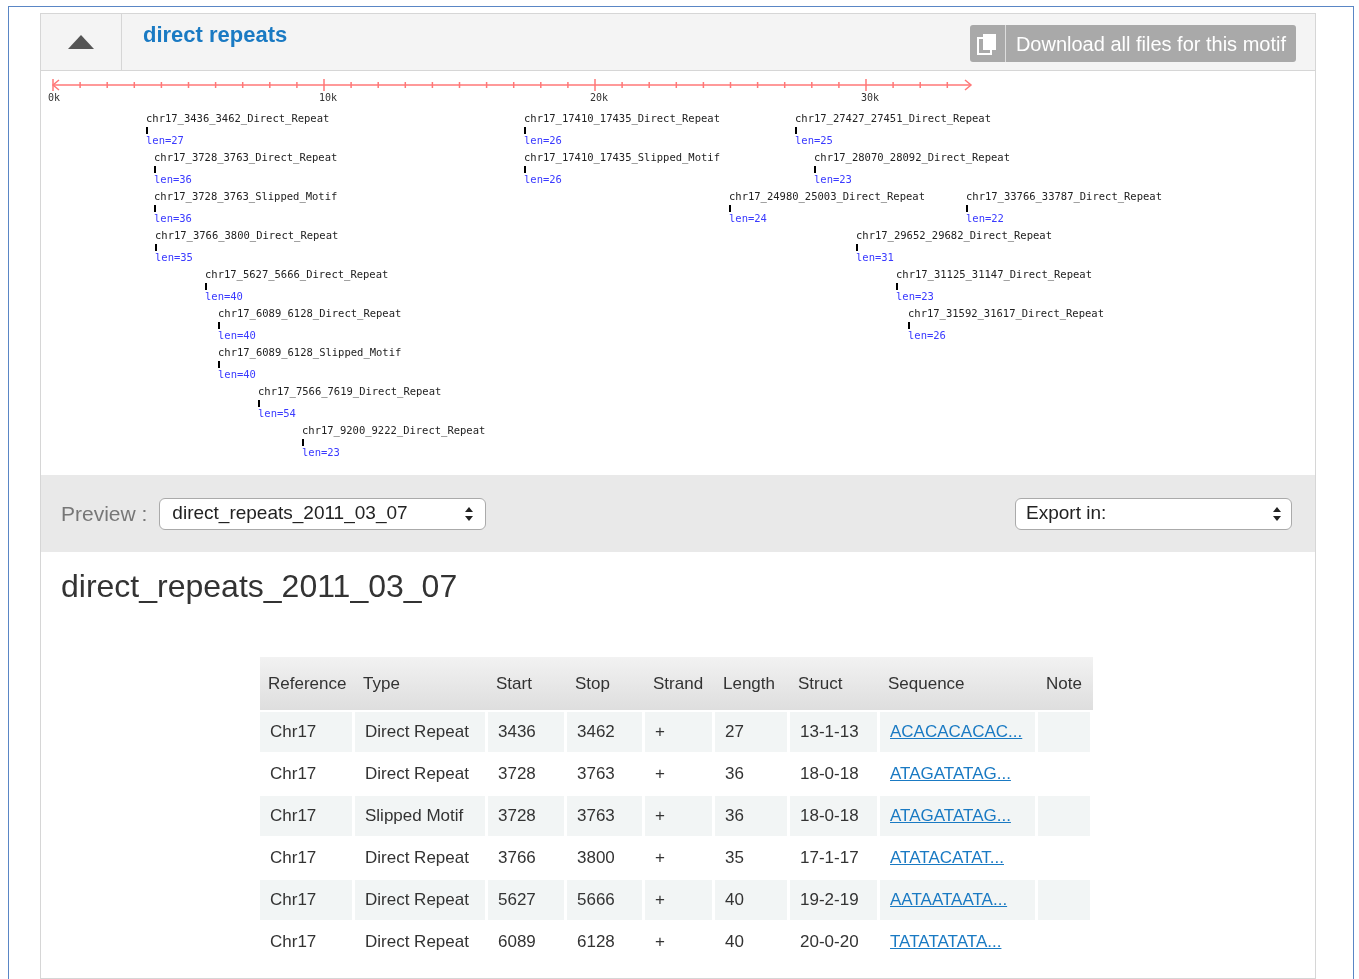 The height and width of the screenshot is (979, 1359). Describe the element at coordinates (1064, 196) in the screenshot. I see `feature-label: chr17_33766_33787_Direct_Repeat` at that location.